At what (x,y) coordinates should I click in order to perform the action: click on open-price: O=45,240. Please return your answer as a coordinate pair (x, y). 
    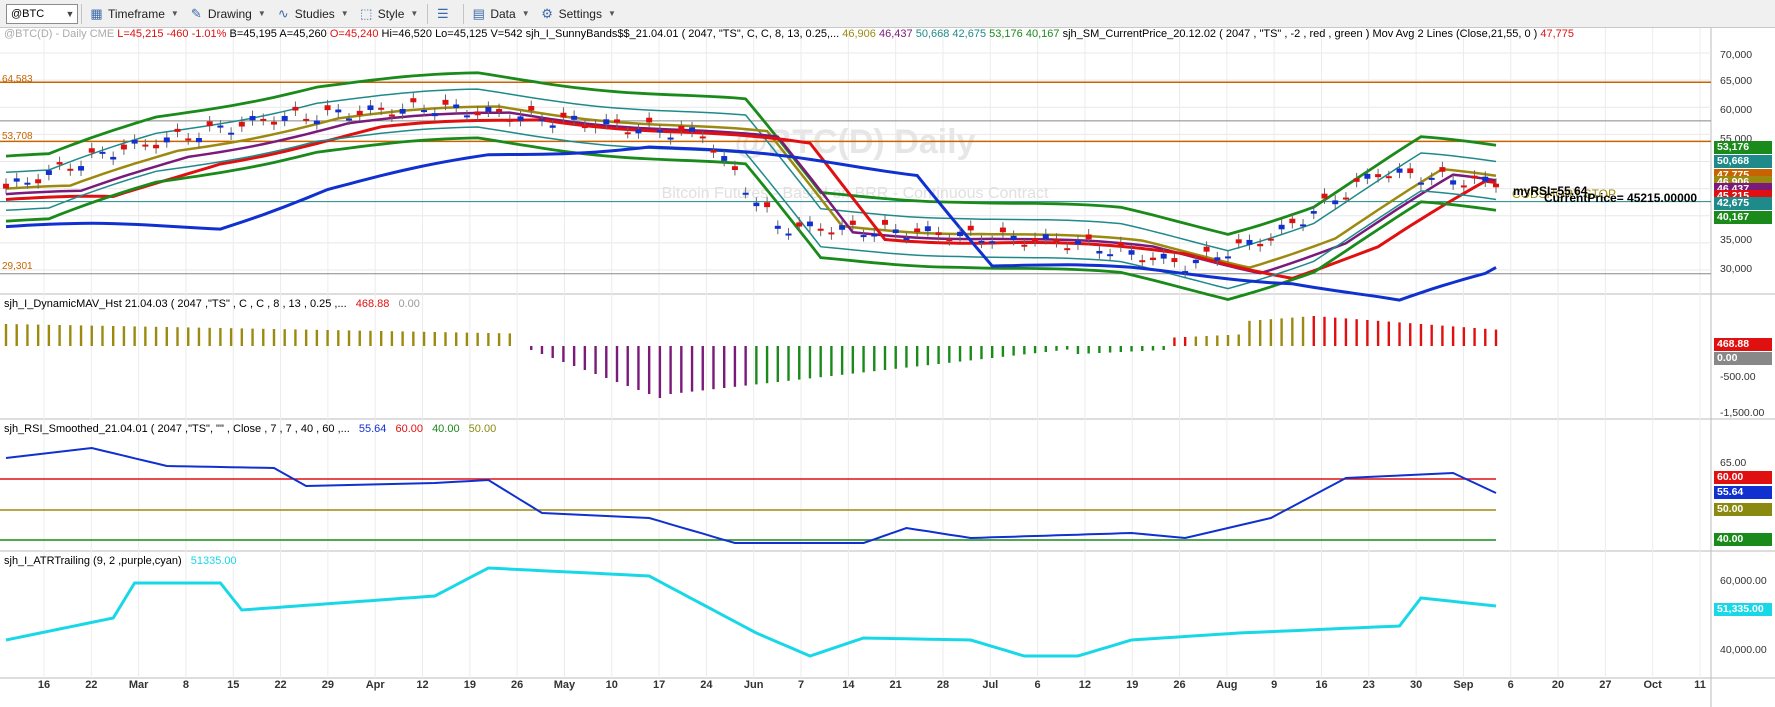
    Looking at the image, I should click on (354, 34).